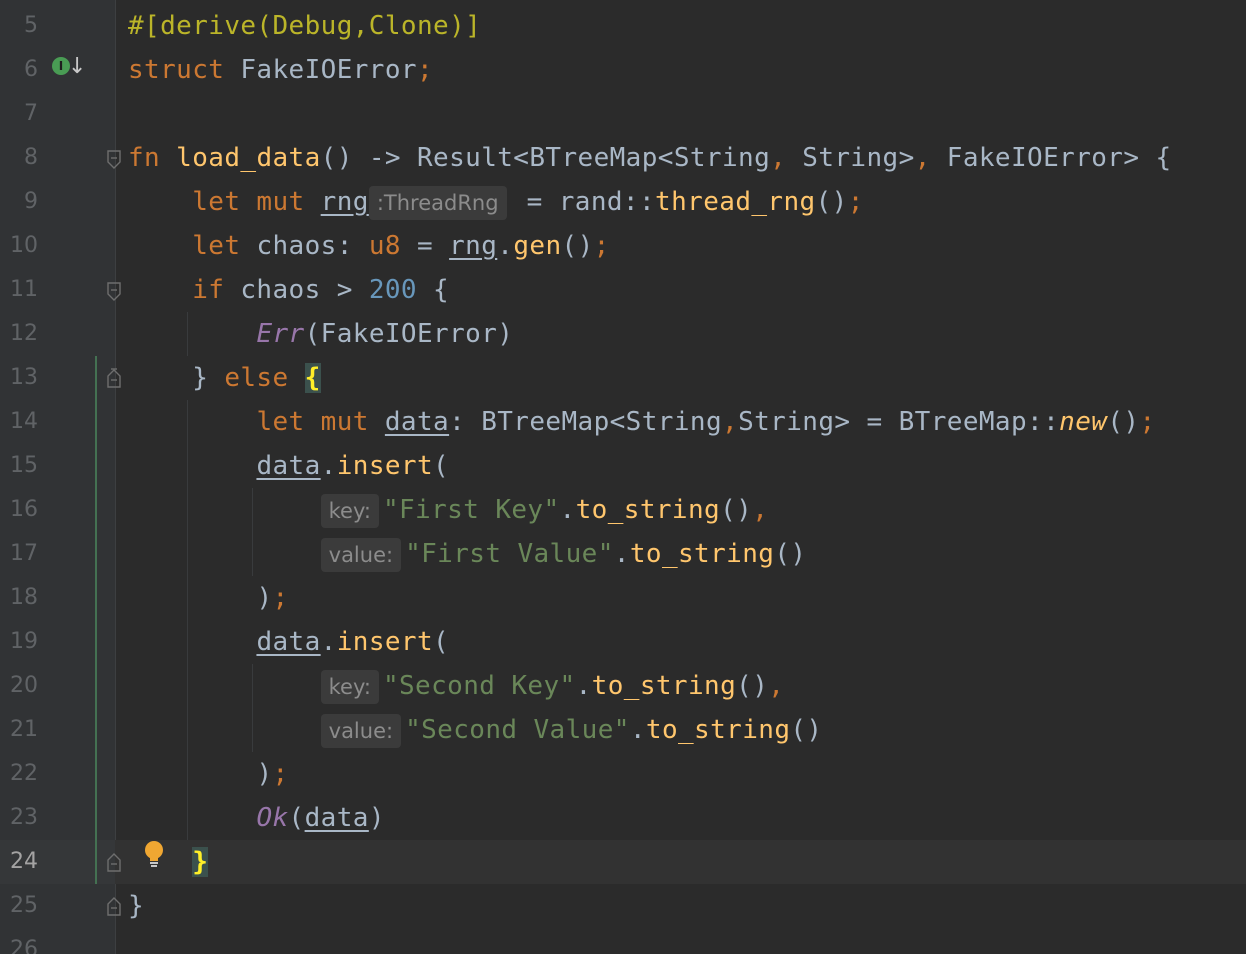  I want to click on code-line: let chaos: u8 = rng.gen();, so click(369, 246).